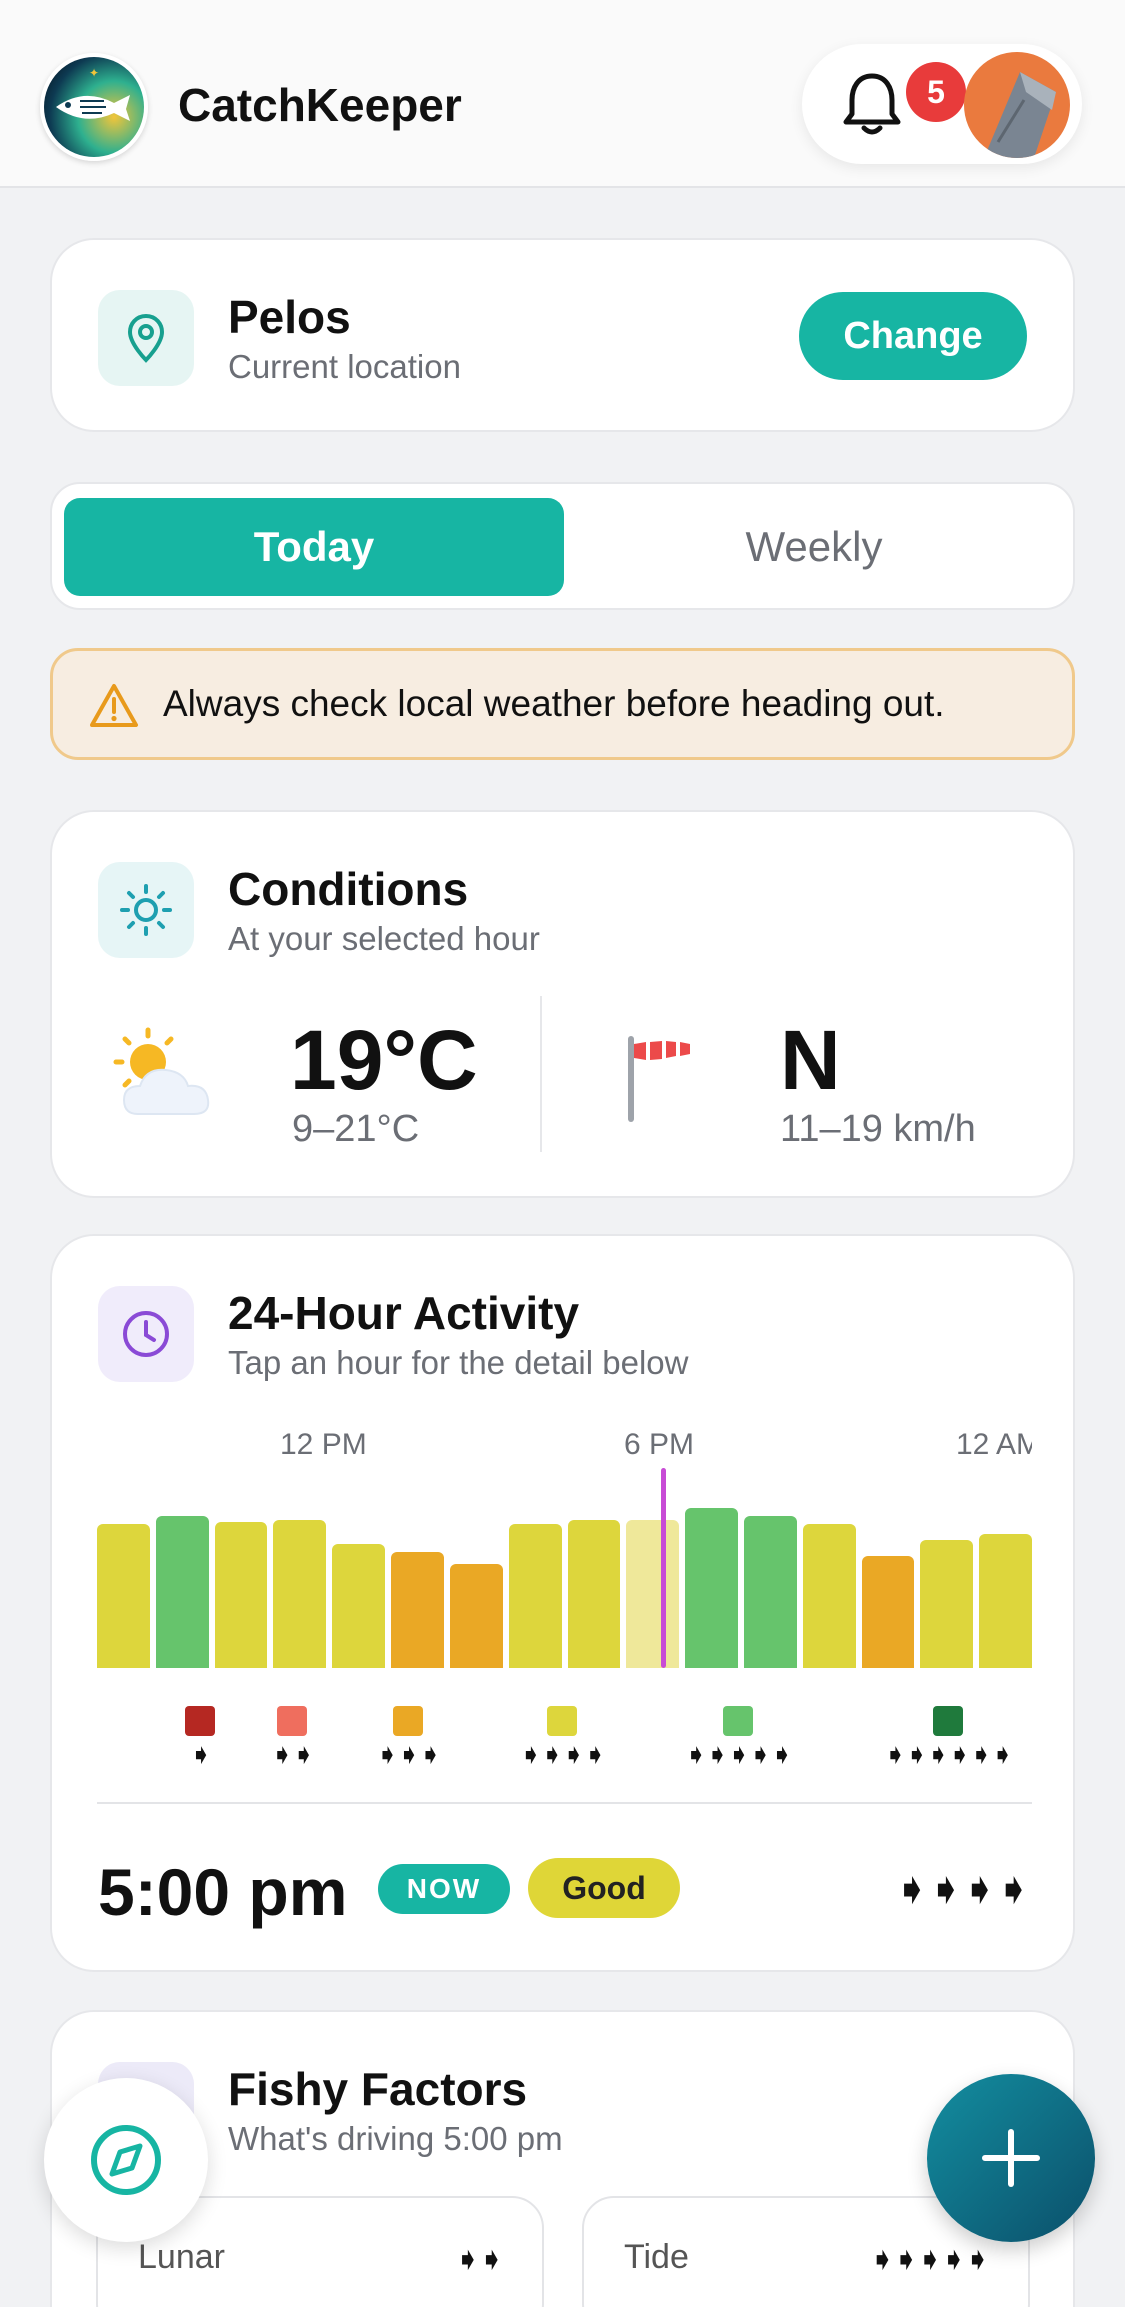 The height and width of the screenshot is (2307, 1125). What do you see at coordinates (94, 107) in the screenshot?
I see `app-logo-icon: ✦` at bounding box center [94, 107].